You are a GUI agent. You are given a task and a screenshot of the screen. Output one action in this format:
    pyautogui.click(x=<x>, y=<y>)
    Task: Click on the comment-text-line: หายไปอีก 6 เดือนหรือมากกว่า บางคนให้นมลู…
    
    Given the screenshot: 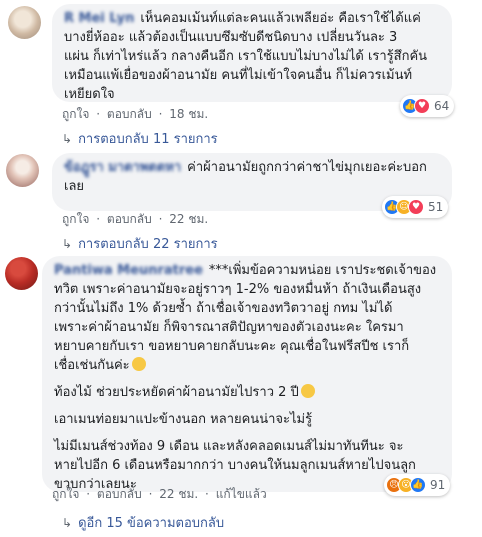 What is the action you would take?
    pyautogui.click(x=235, y=465)
    